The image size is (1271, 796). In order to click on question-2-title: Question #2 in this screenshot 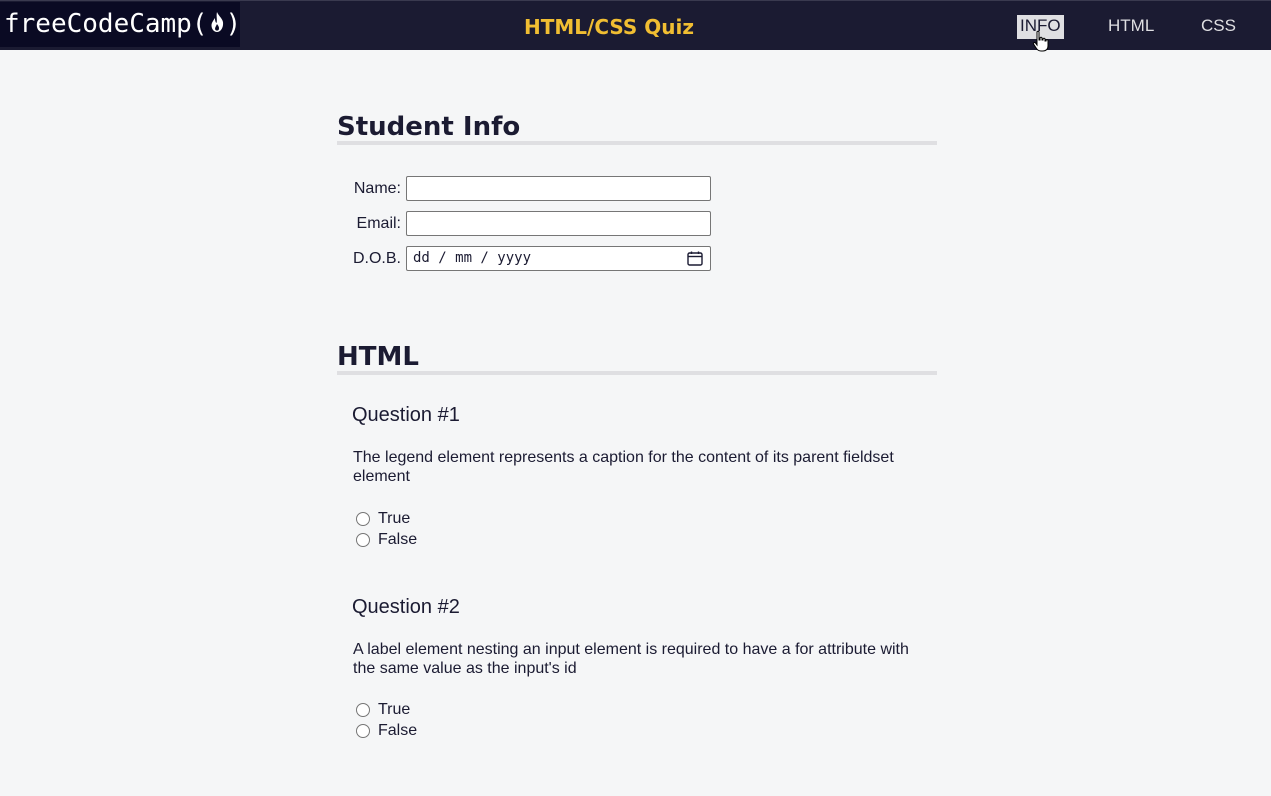, I will do `click(406, 607)`.